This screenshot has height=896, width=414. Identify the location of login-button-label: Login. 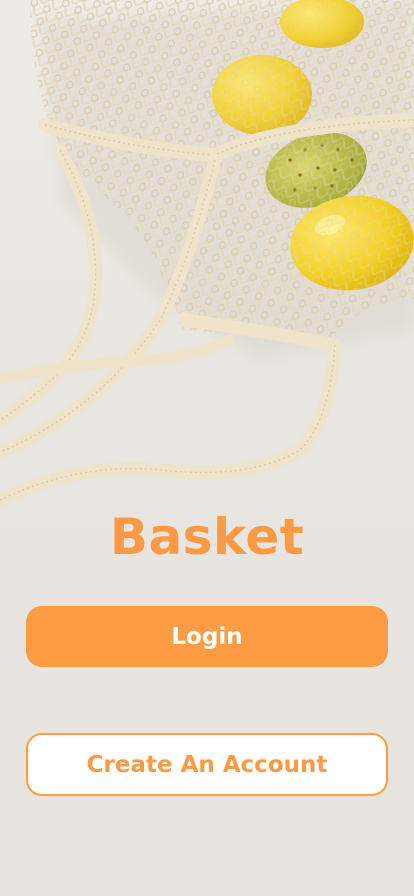
(207, 636).